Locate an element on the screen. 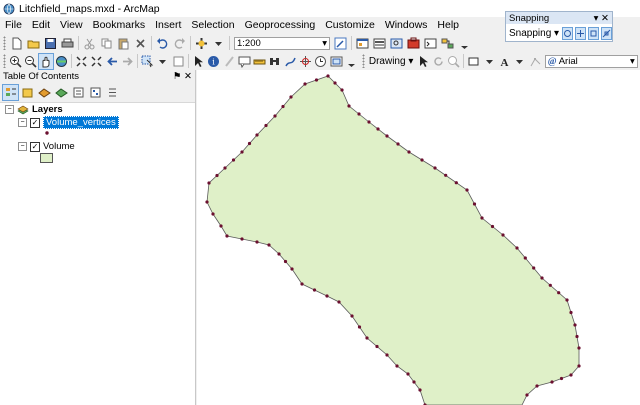  list-by-visibility-icon is located at coordinates (44, 92).